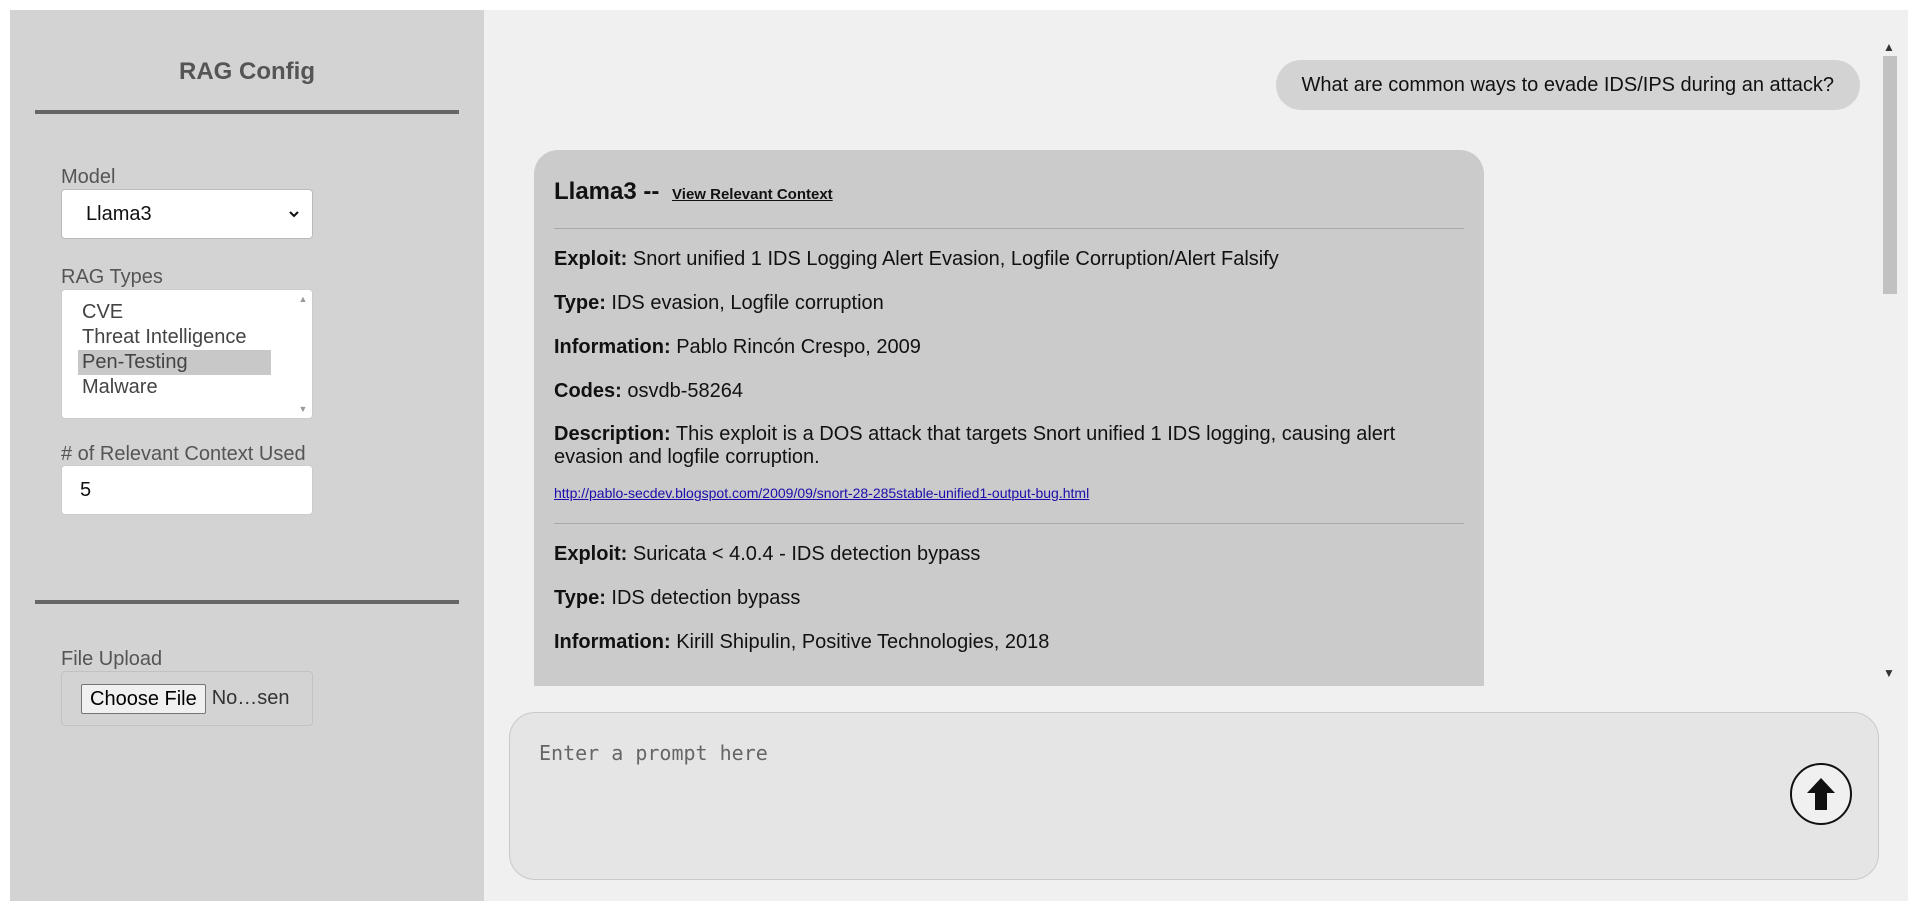 This screenshot has width=1918, height=911. What do you see at coordinates (143, 698) in the screenshot?
I see `choose-file-button: Choose File` at bounding box center [143, 698].